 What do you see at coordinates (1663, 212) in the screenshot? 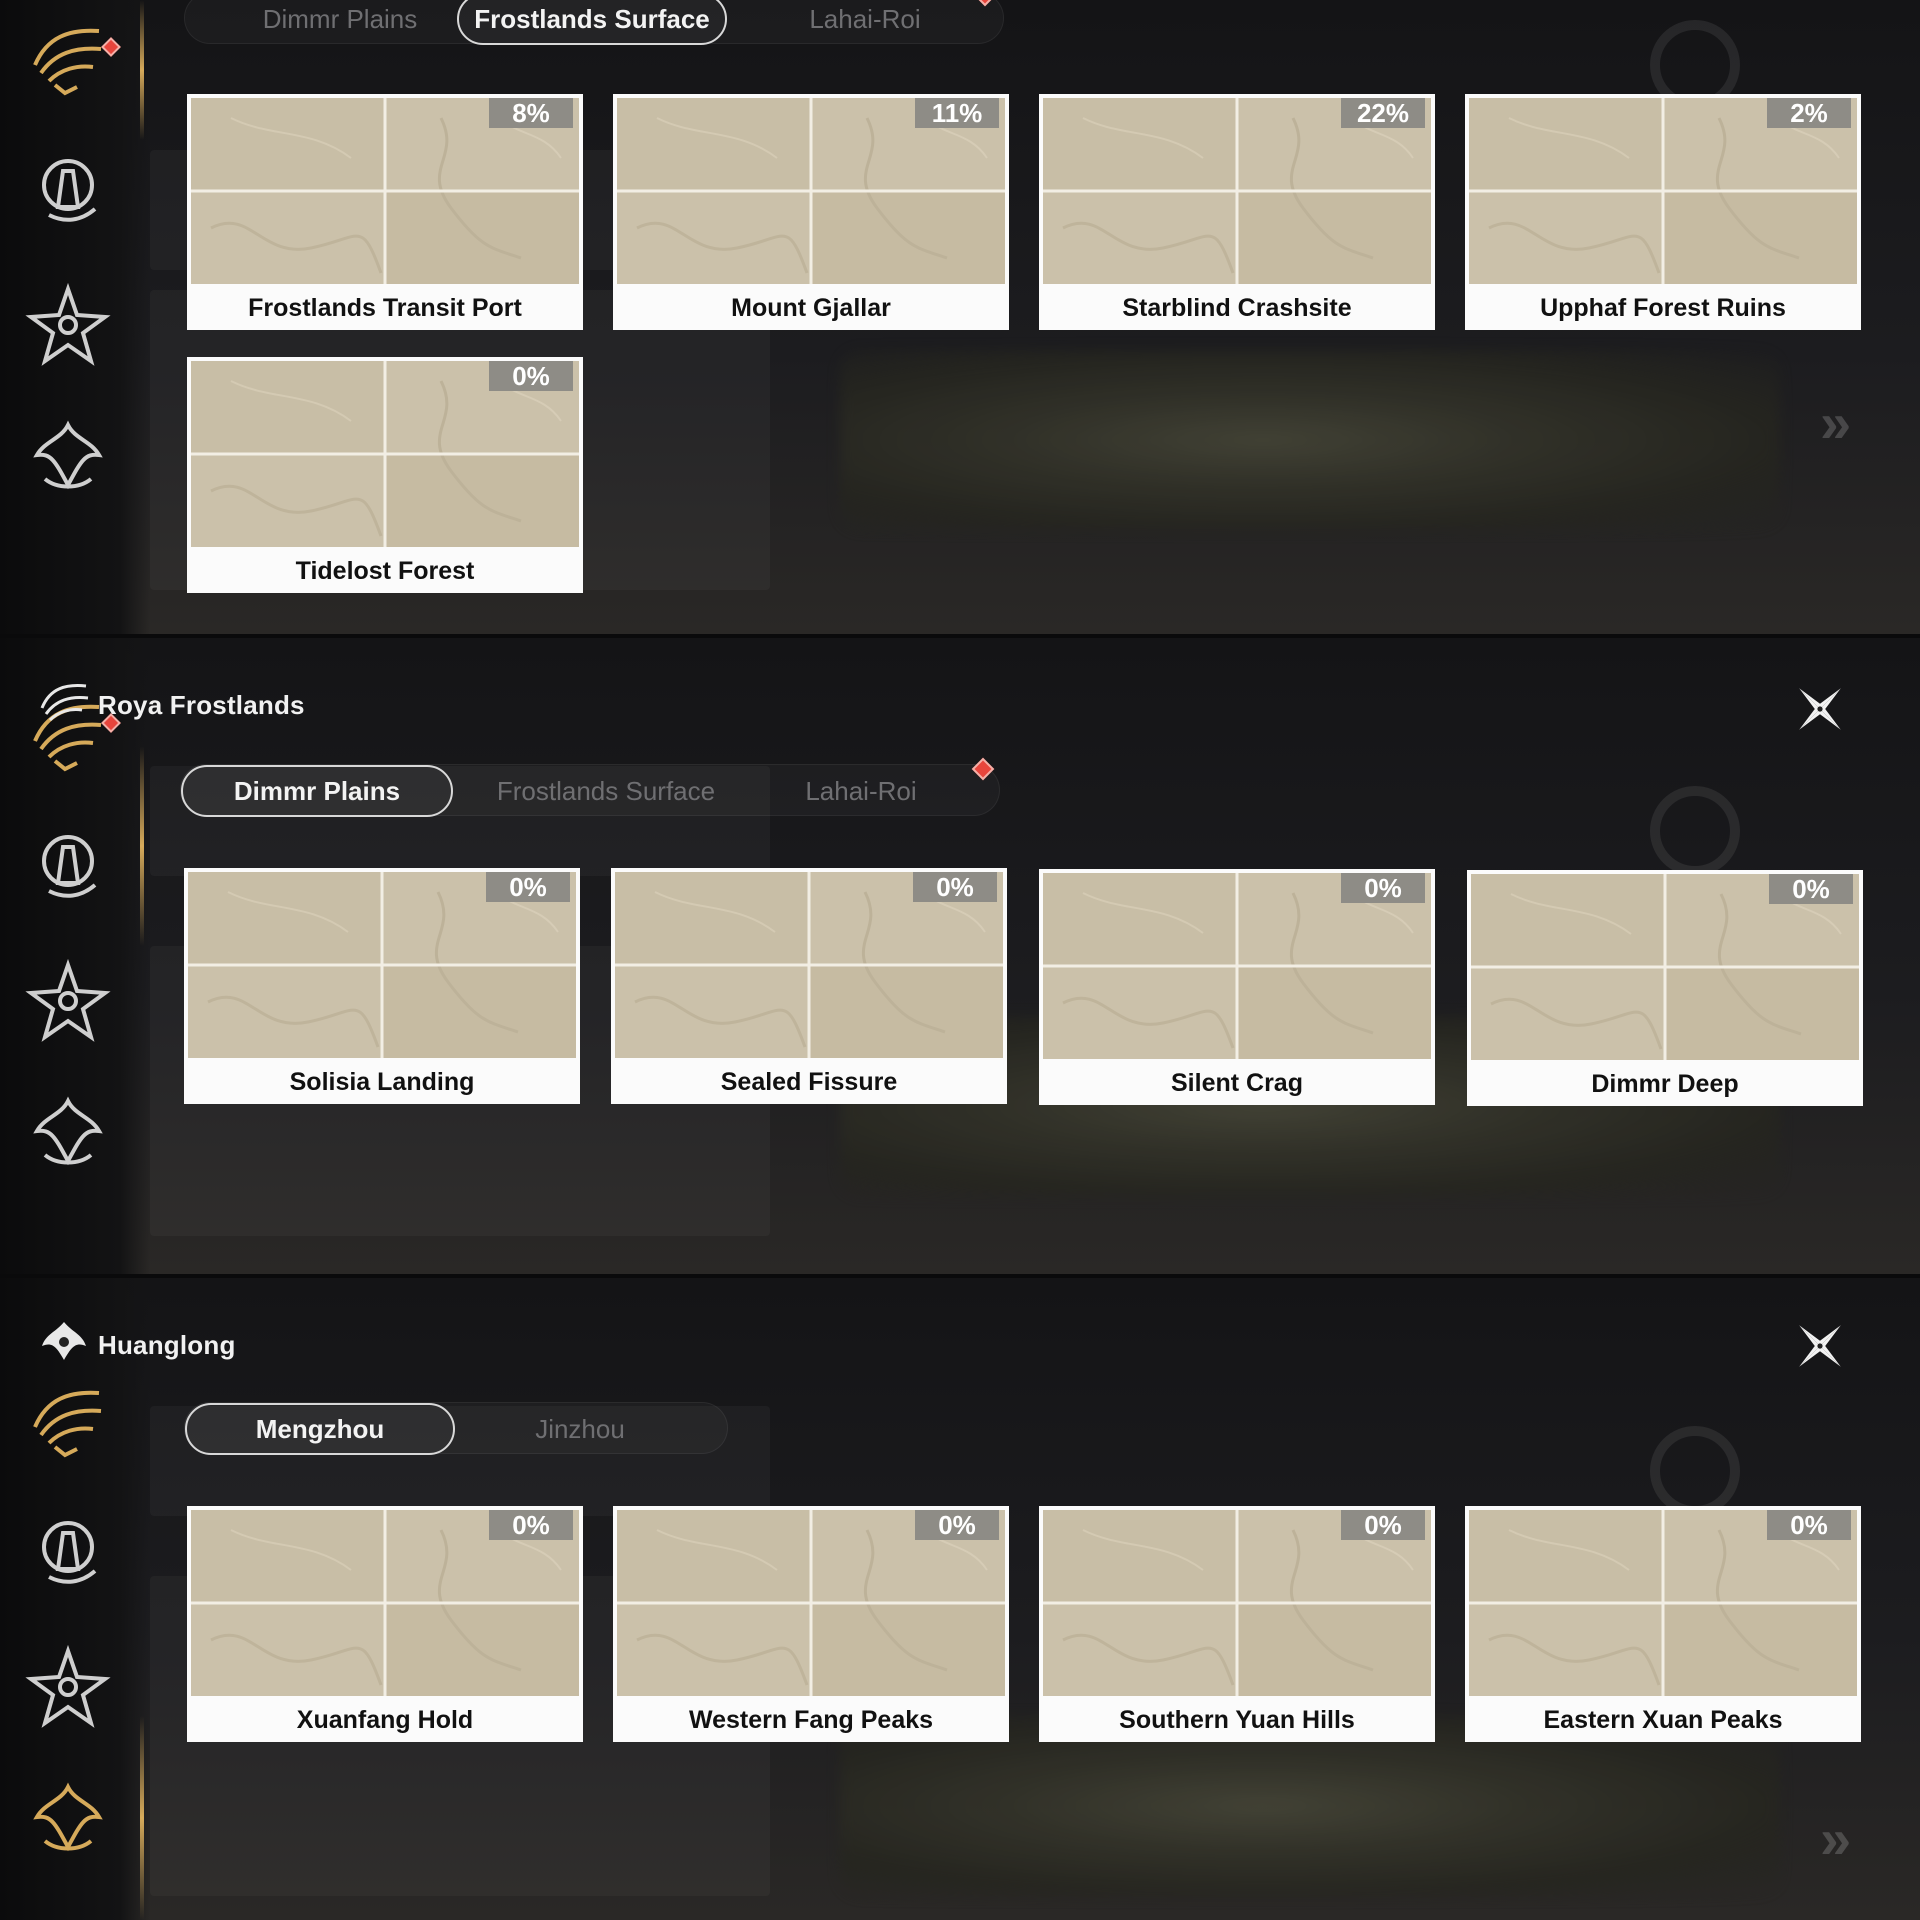
I see `area-card: 2% Upphaf Forest Ruins` at bounding box center [1663, 212].